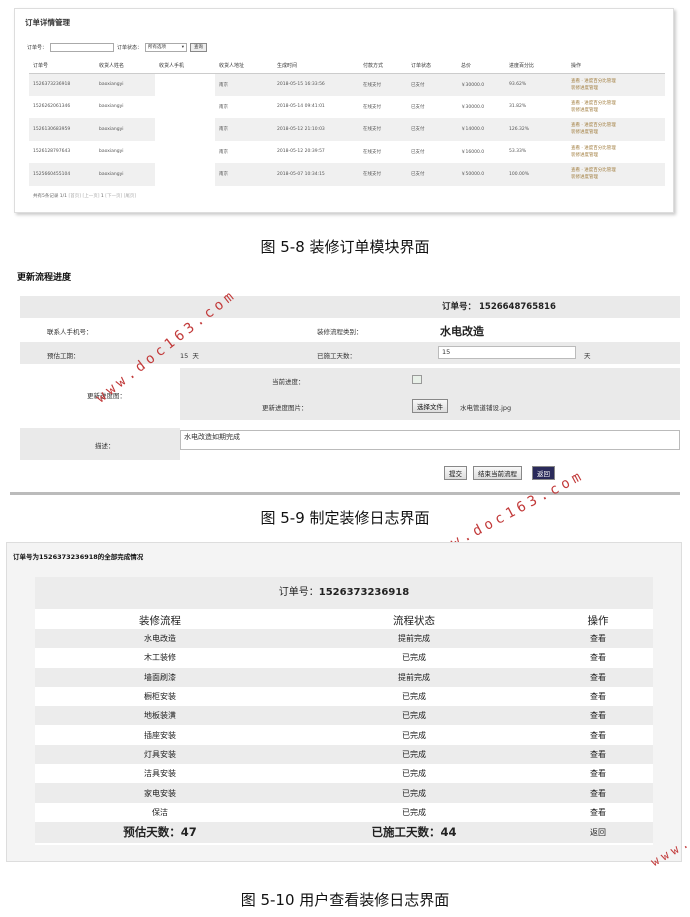 This screenshot has width=690, height=917. What do you see at coordinates (316, 84) in the screenshot?
I see `created-time: 2018-05-15 16:33:56` at bounding box center [316, 84].